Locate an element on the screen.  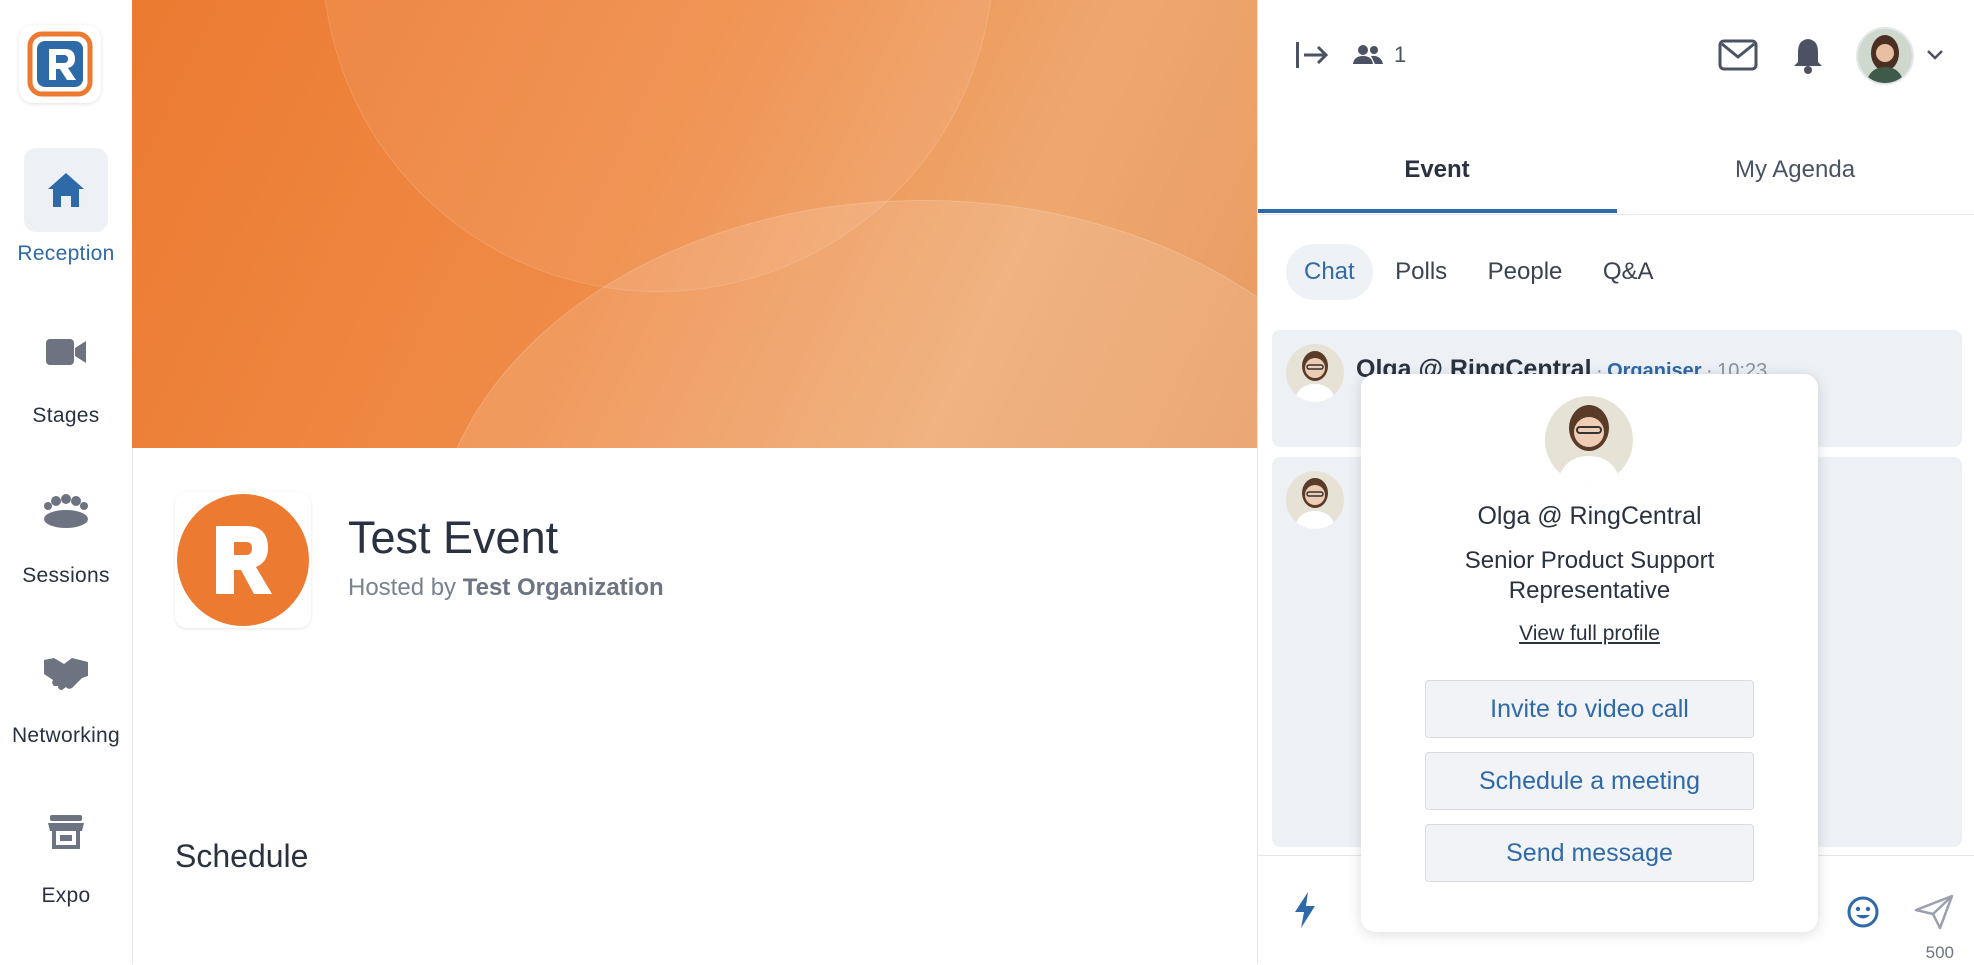
mail-icon is located at coordinates (1738, 57).